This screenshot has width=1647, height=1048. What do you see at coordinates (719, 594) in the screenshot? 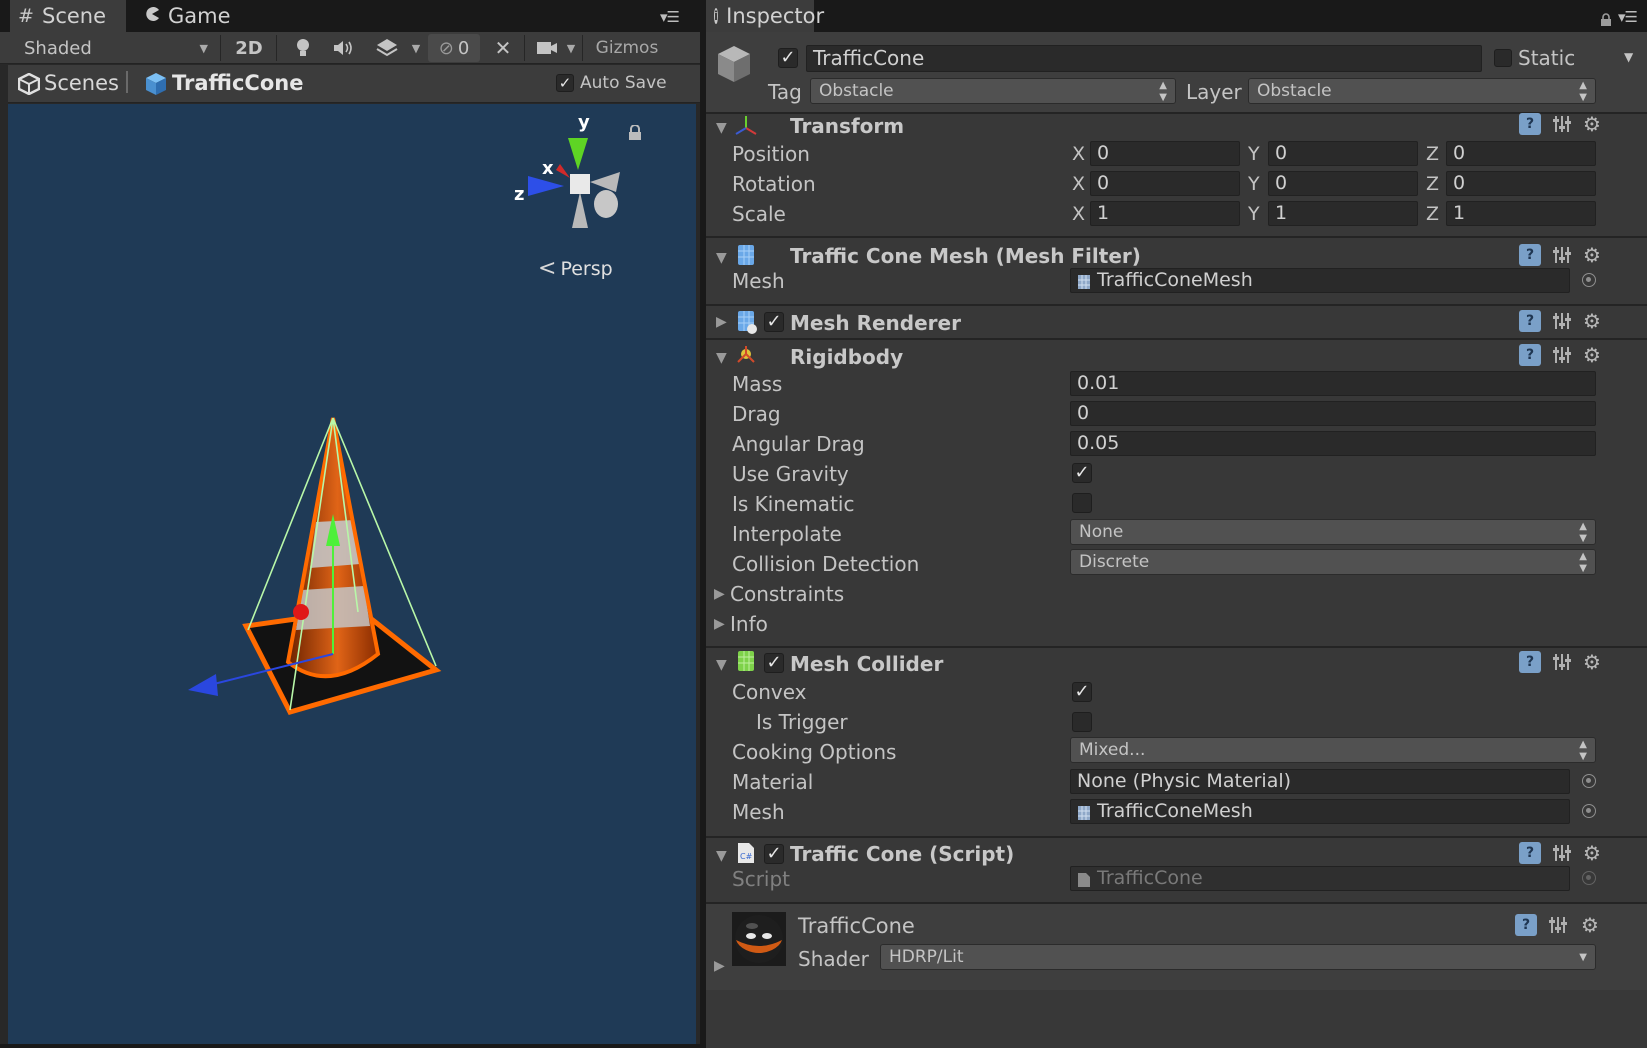
I see `constraints-foldout-icon: ▶` at bounding box center [719, 594].